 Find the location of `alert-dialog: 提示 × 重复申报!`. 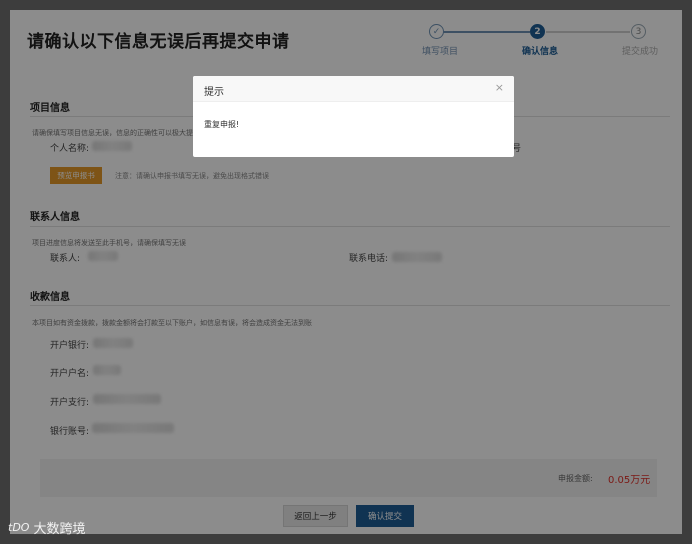

alert-dialog: 提示 × 重复申报! is located at coordinates (353, 116).